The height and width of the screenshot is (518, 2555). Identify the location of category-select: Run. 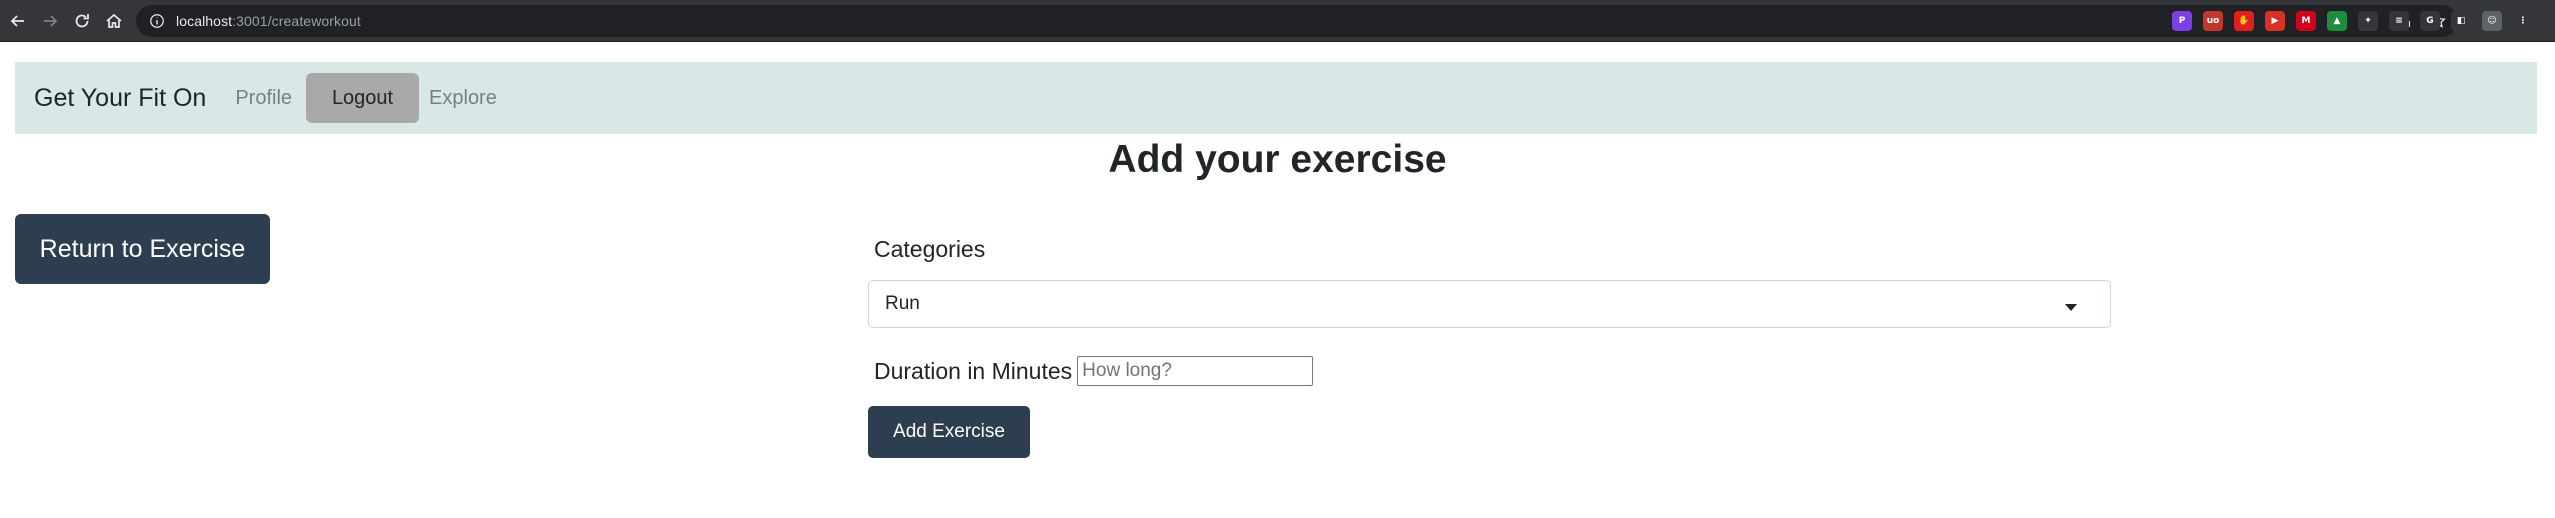
(1489, 304).